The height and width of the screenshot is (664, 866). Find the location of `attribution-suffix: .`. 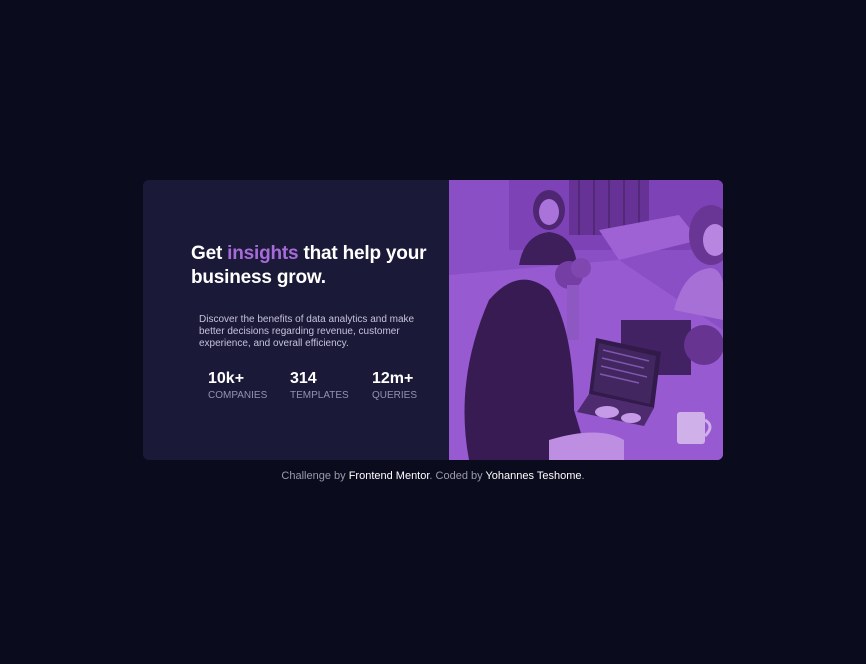

attribution-suffix: . is located at coordinates (583, 476).